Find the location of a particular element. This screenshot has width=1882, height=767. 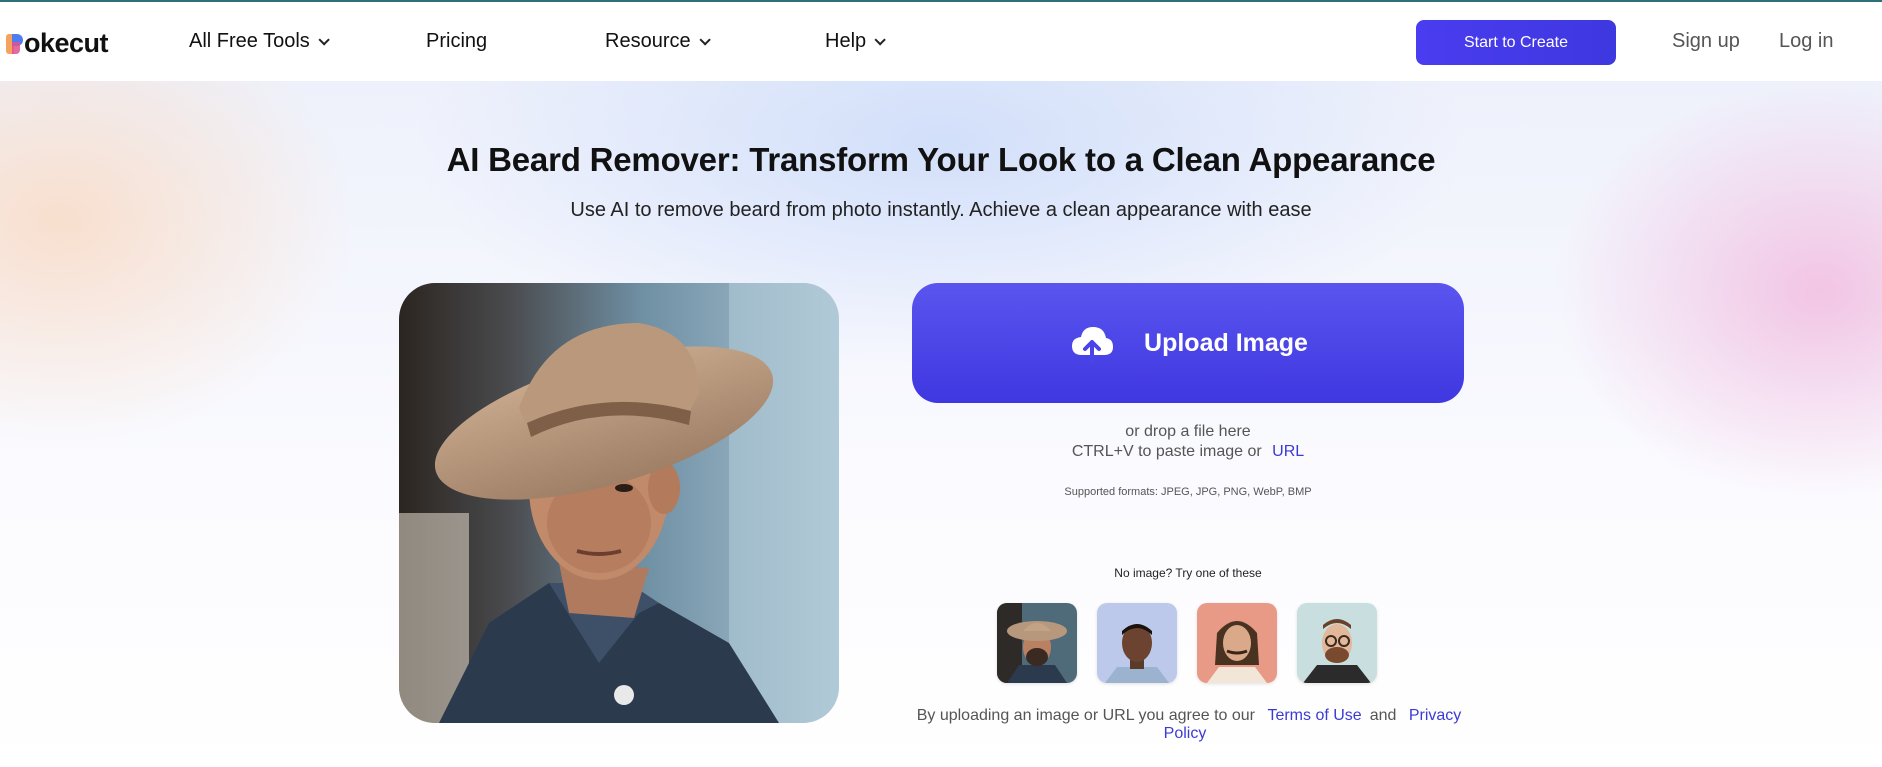

drop-file-hint: or drop a file here is located at coordinates (1188, 431).